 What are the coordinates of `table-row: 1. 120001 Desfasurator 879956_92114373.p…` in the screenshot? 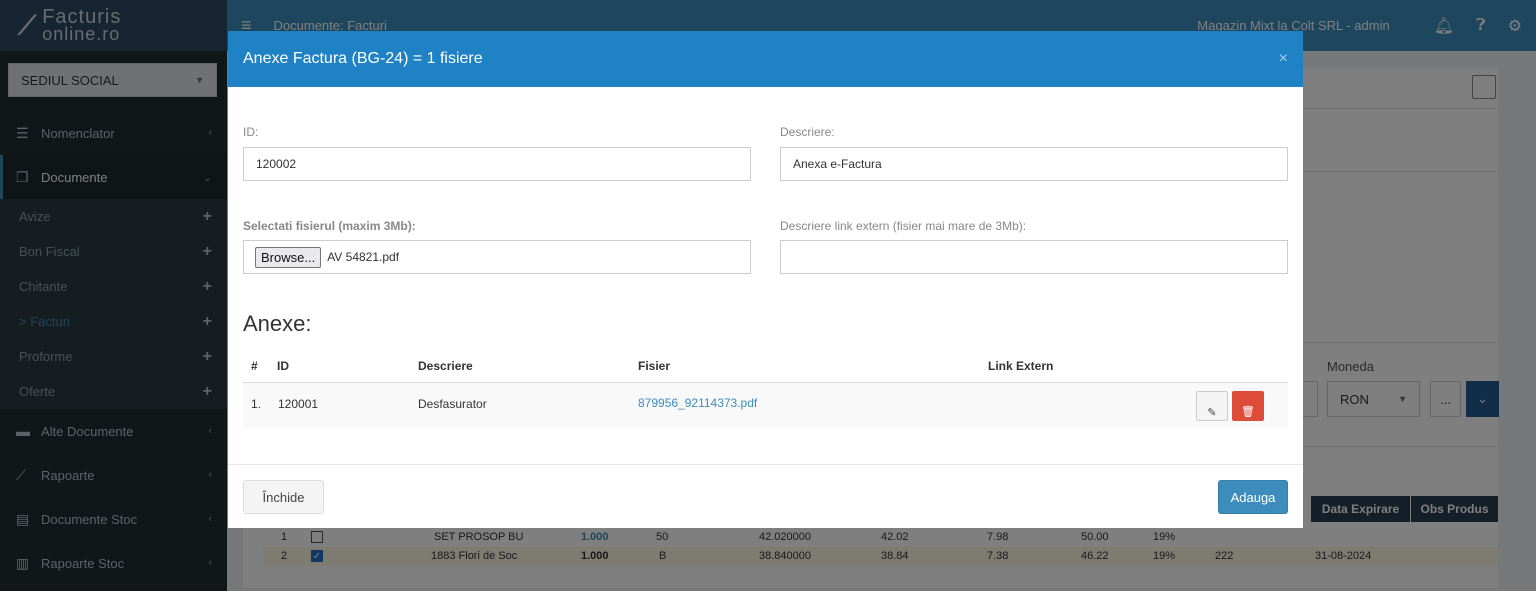 It's located at (765, 405).